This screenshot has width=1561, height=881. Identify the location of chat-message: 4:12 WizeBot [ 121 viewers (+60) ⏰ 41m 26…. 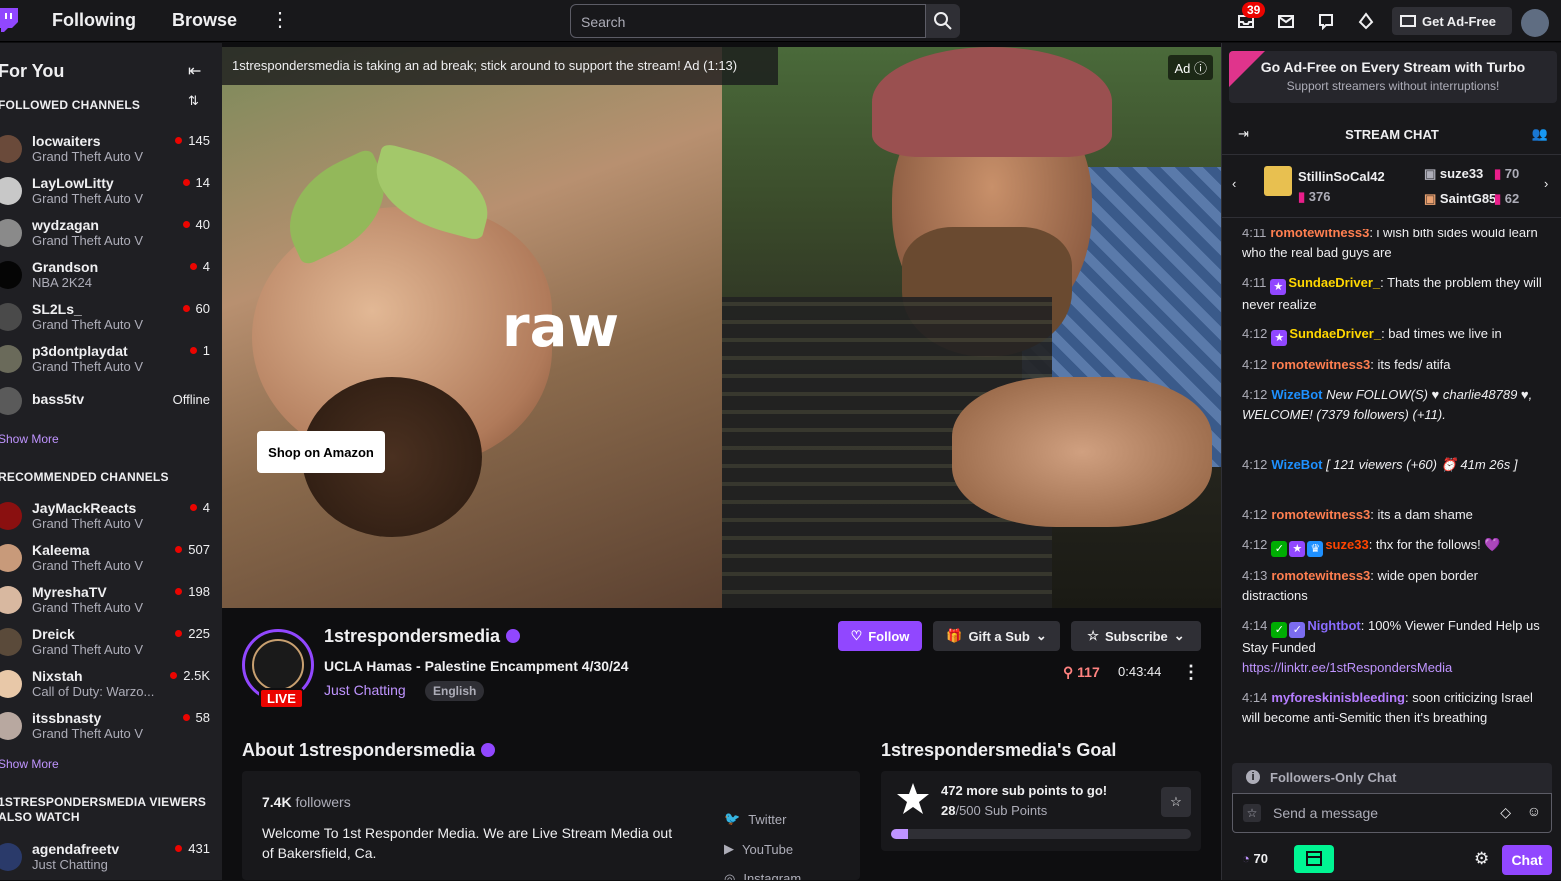
(1394, 465).